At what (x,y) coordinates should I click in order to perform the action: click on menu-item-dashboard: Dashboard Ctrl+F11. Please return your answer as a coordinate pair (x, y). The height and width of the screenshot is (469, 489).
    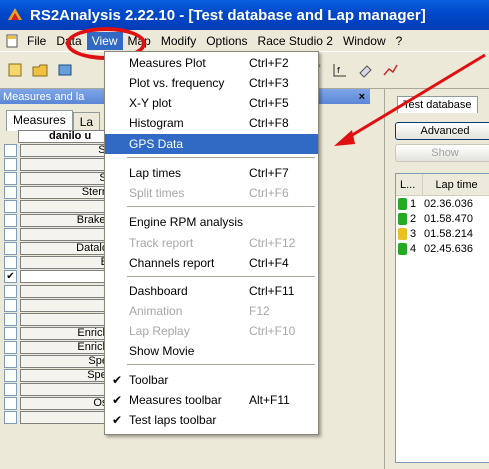
    Looking at the image, I should click on (211, 291).